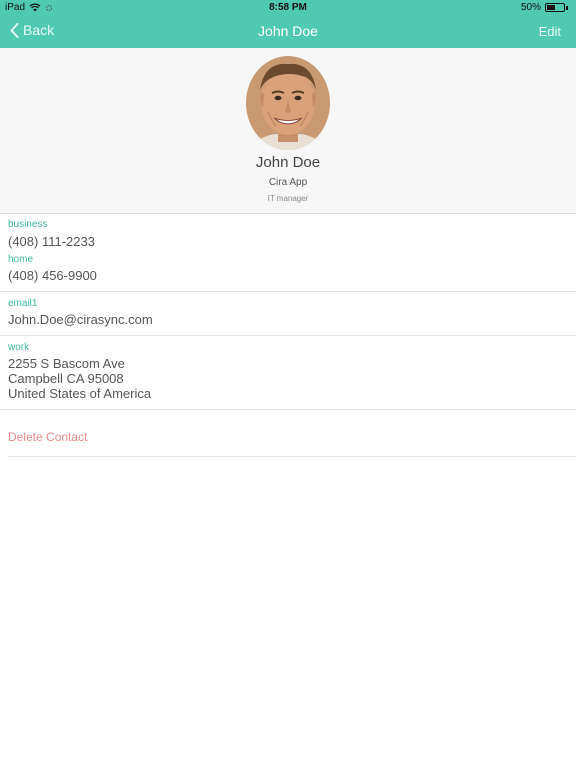 The height and width of the screenshot is (768, 576). I want to click on battery-fill, so click(551, 7).